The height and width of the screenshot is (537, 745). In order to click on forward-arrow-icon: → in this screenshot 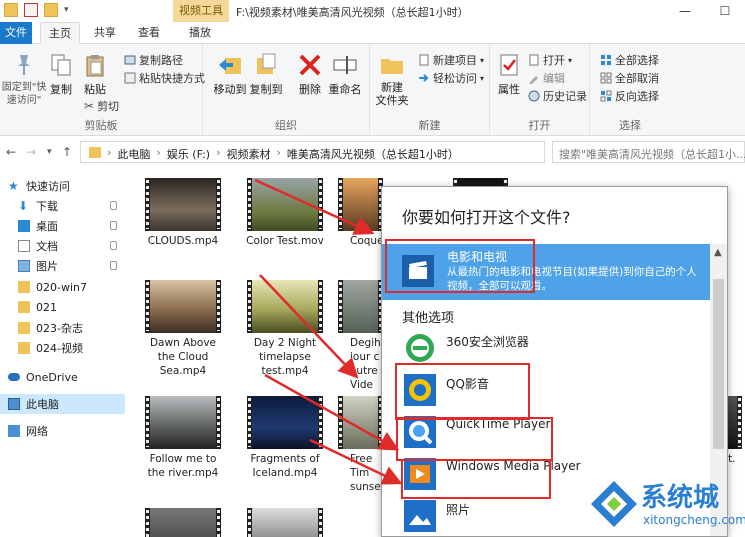, I will do `click(31, 152)`.